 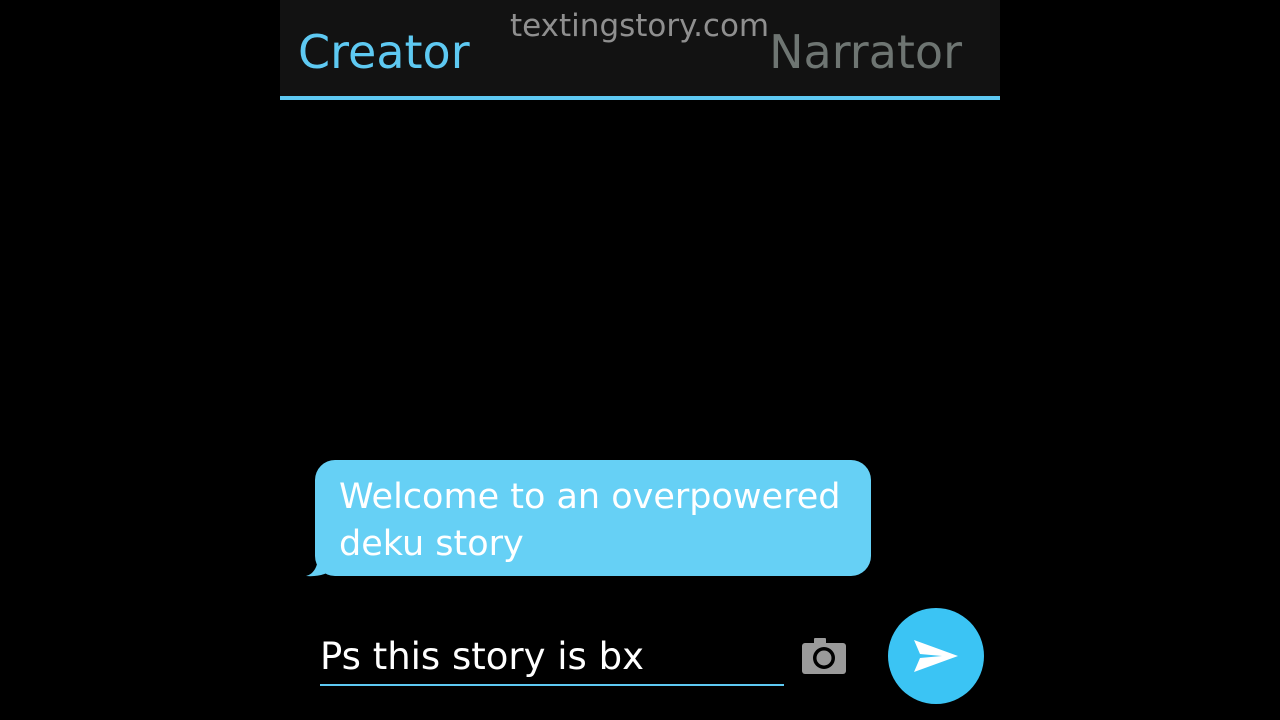 I want to click on header-underline, so click(x=640, y=98).